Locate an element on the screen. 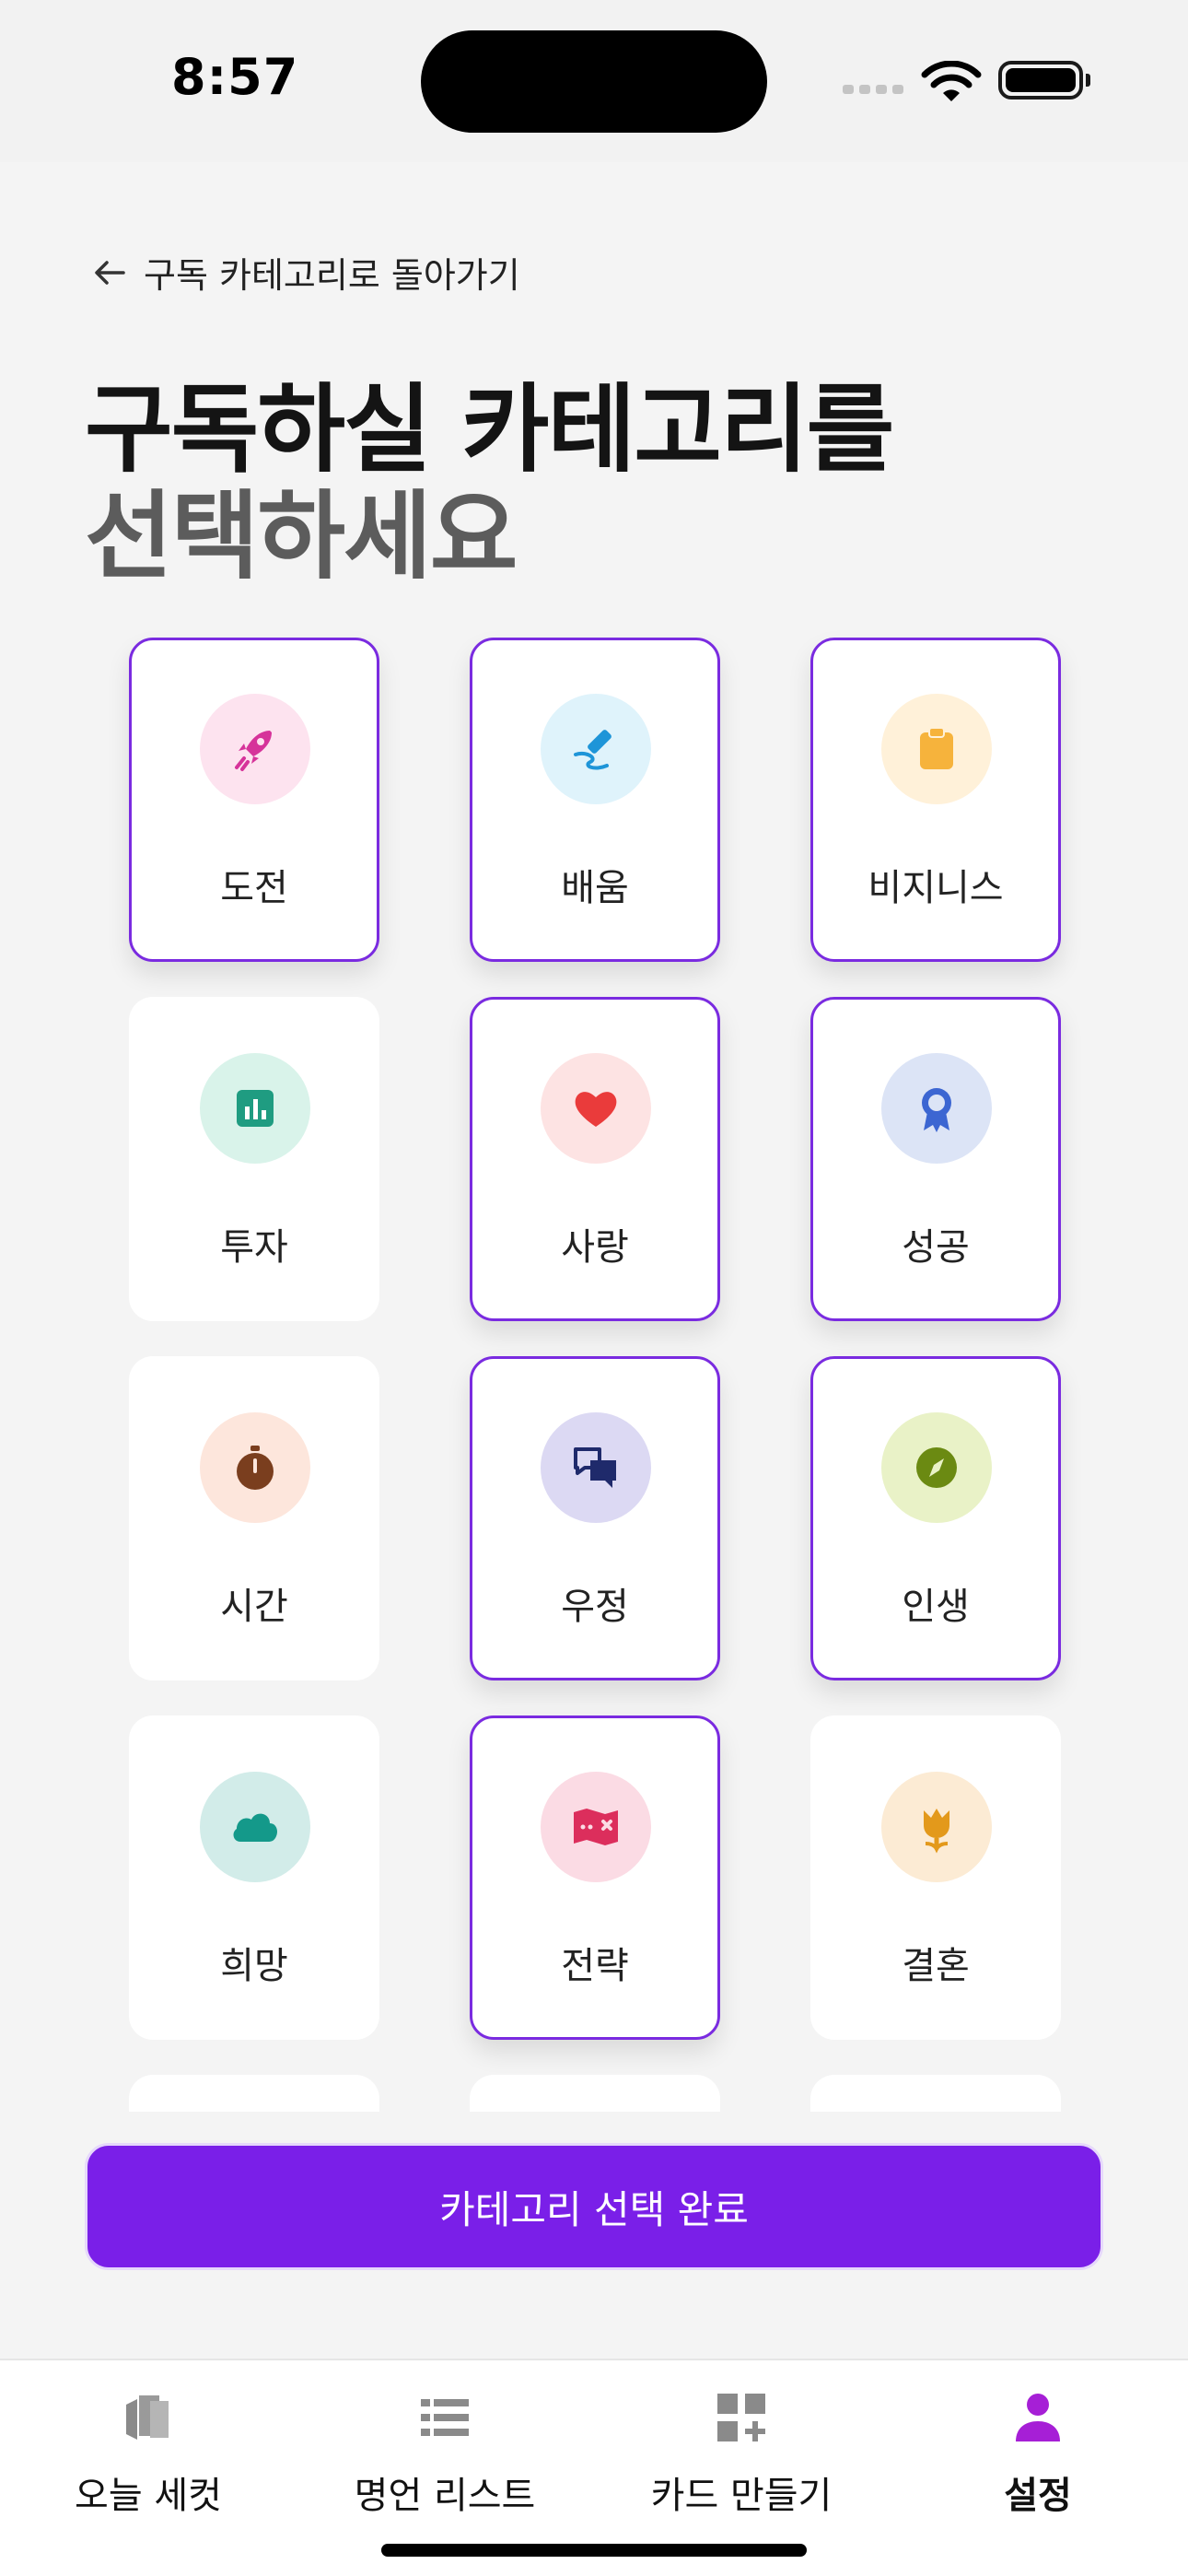 This screenshot has width=1188, height=2576. tab-3: 카드 만들기 is located at coordinates (741, 2452).